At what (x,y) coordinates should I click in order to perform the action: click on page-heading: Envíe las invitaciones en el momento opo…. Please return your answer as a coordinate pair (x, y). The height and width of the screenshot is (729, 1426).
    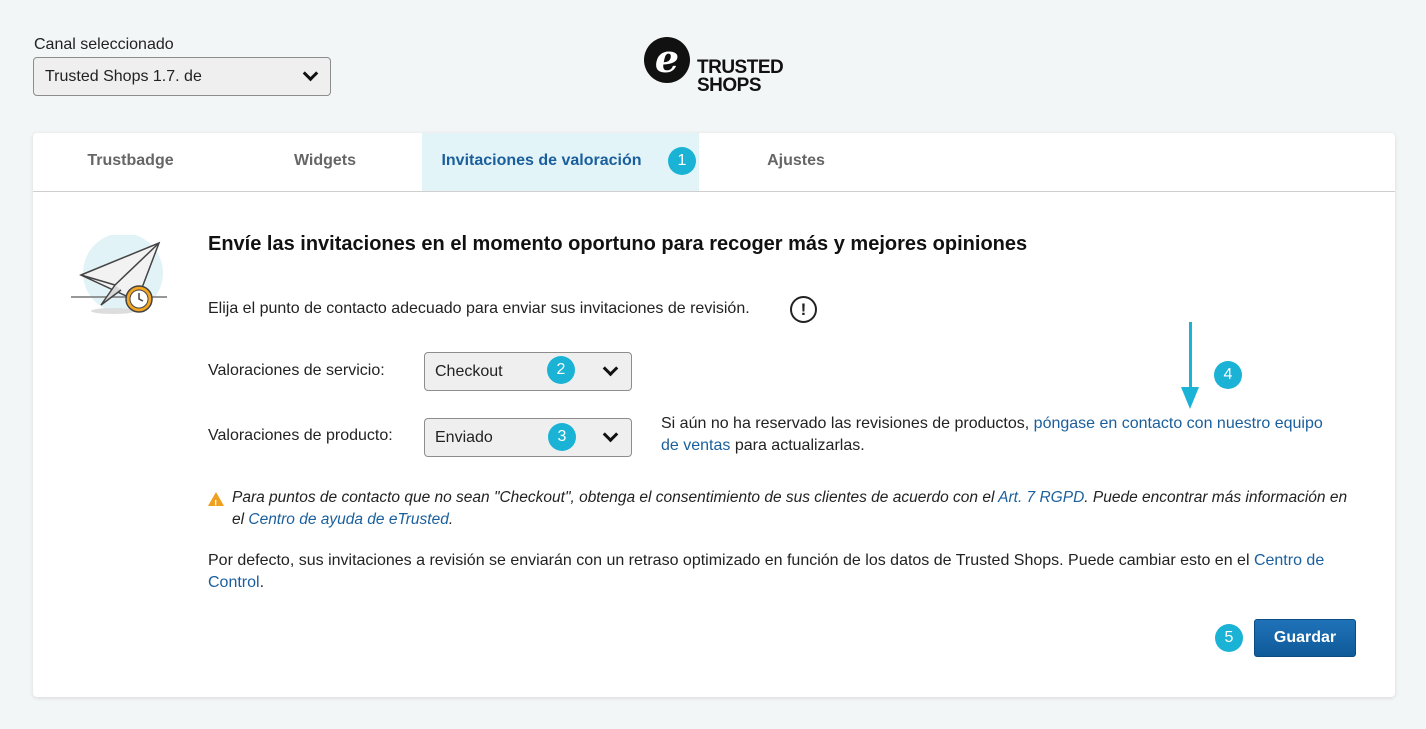
    Looking at the image, I should click on (618, 244).